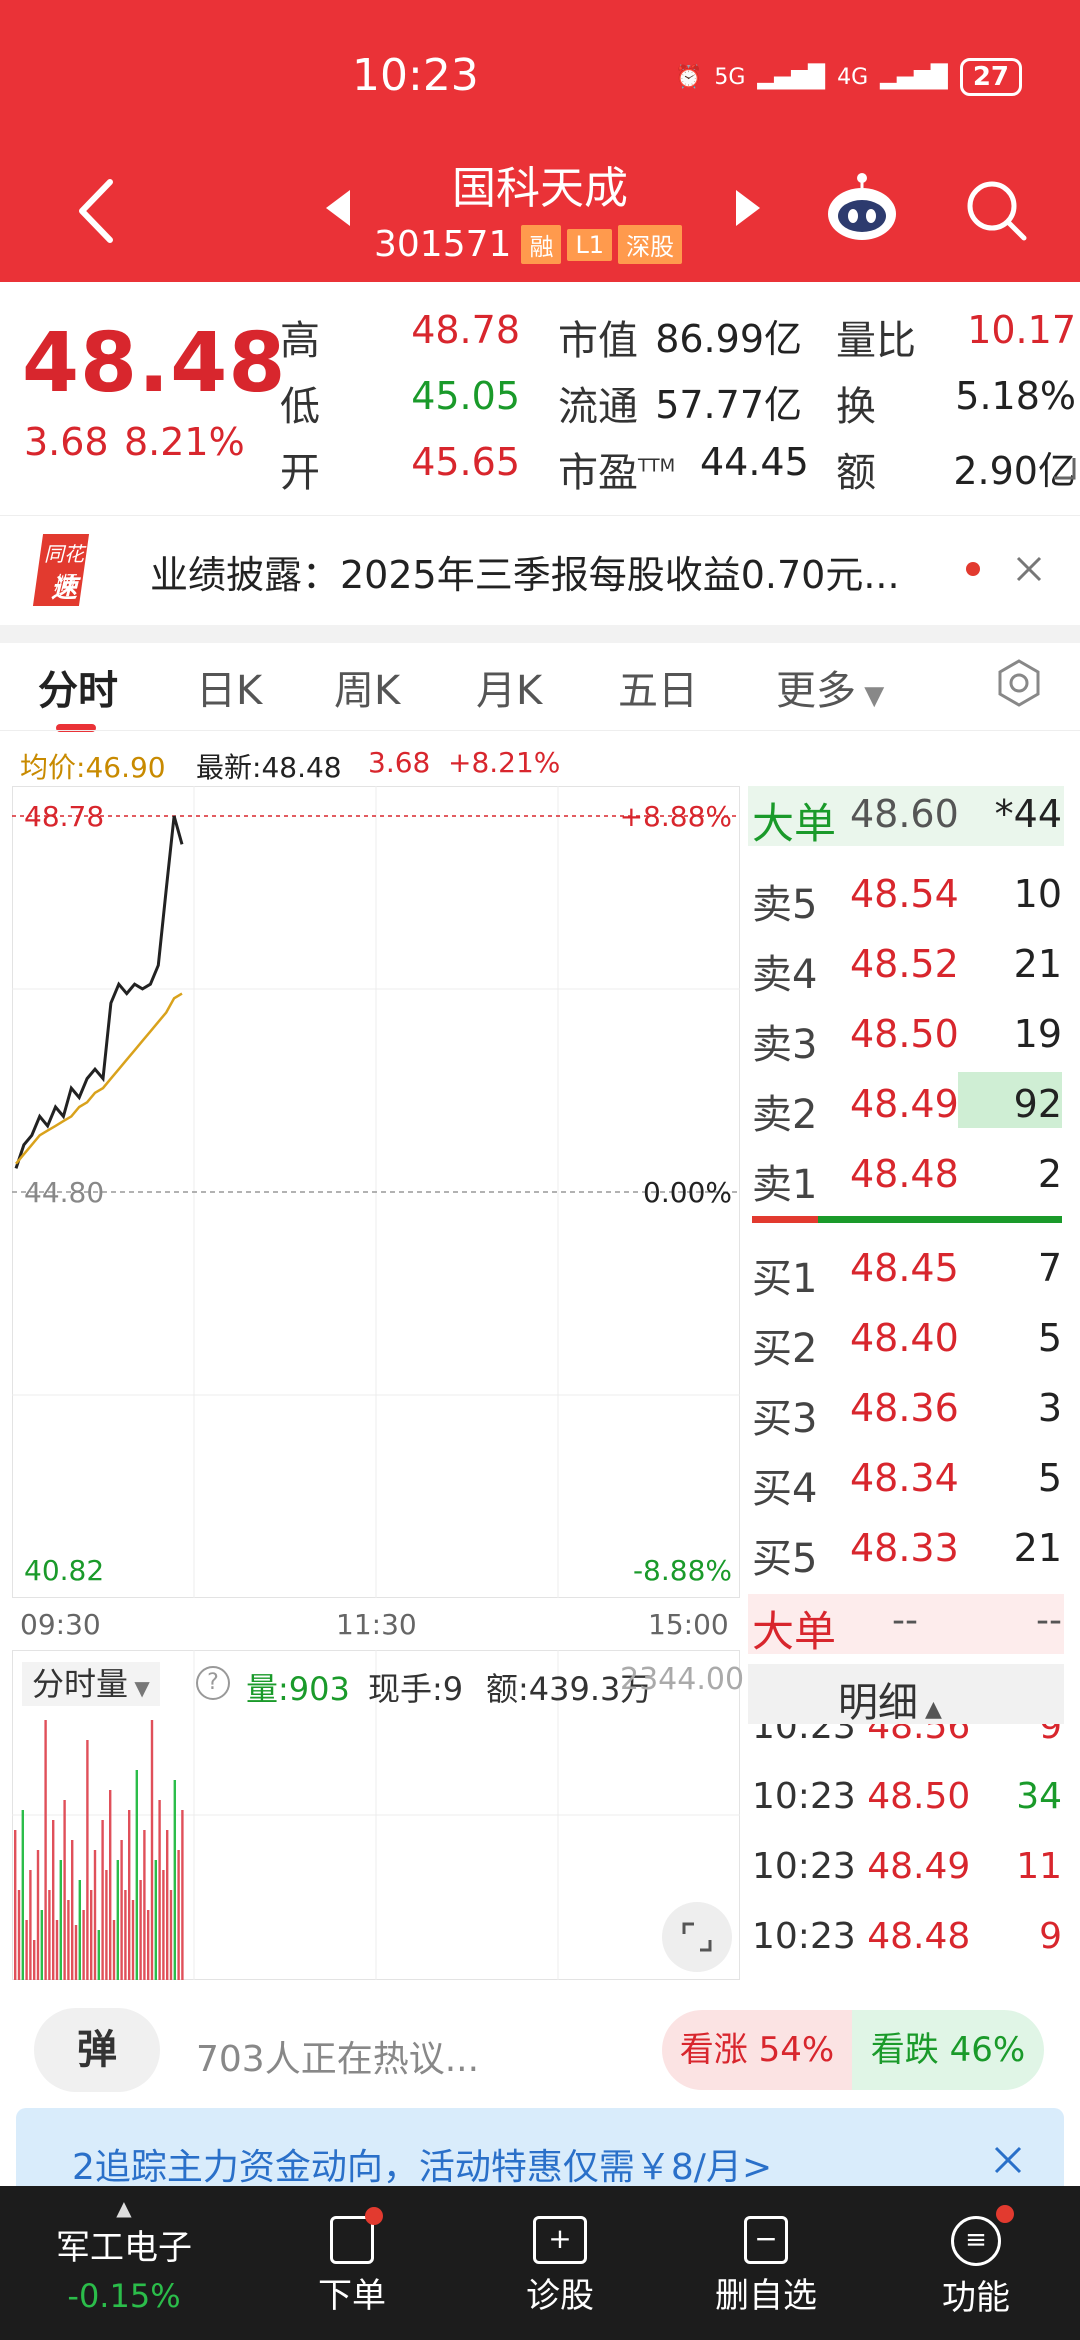 This screenshot has height=2340, width=1080. Describe the element at coordinates (794, 1631) in the screenshot. I see `big-order-label-2: 大单` at that location.